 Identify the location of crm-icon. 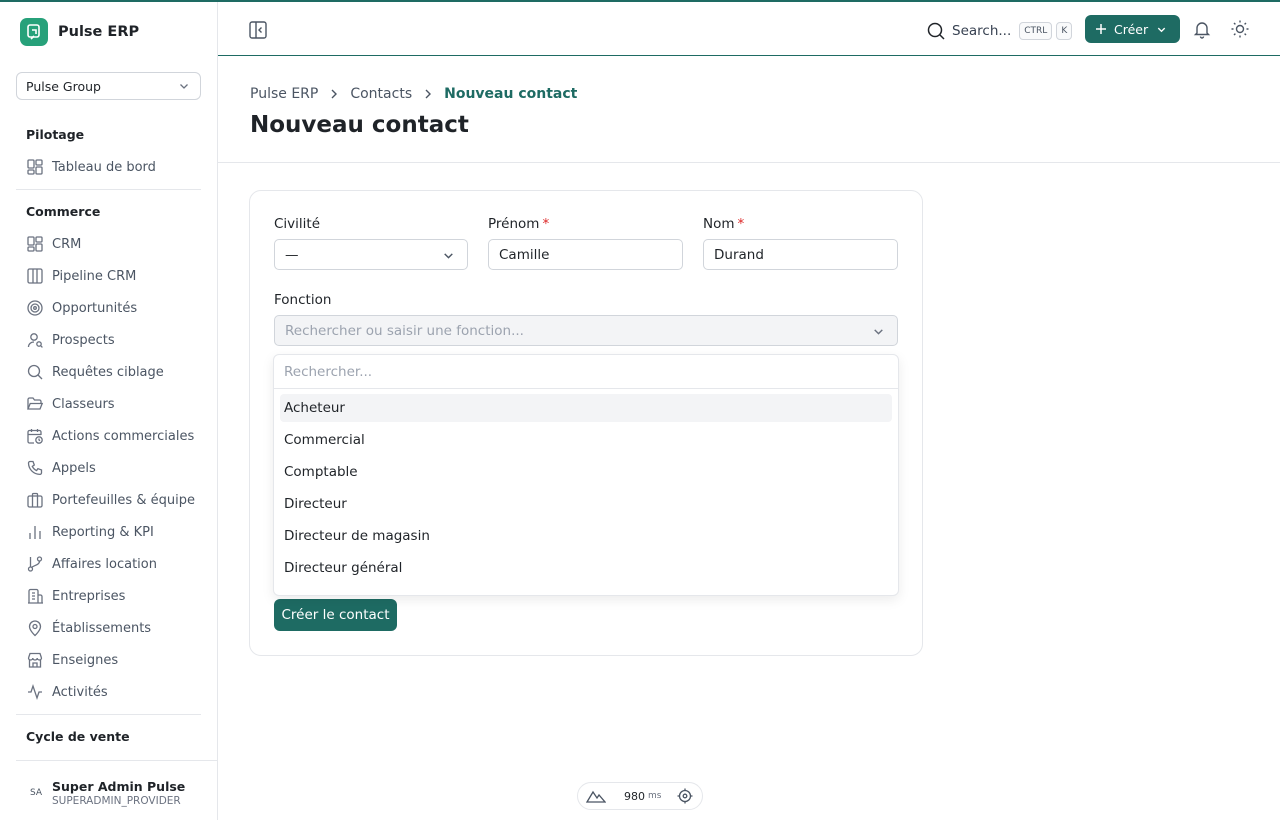
(35, 244).